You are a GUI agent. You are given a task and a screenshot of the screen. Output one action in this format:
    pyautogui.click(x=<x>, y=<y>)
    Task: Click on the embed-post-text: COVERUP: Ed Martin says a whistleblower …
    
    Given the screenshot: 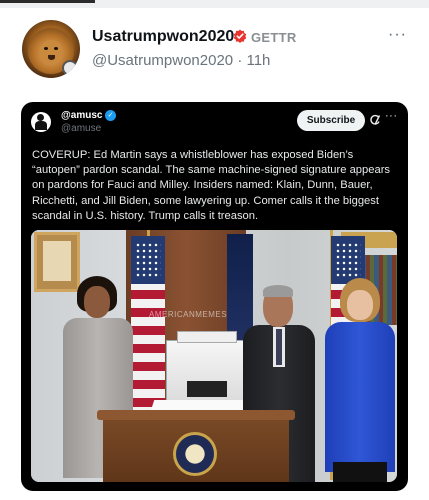 What is the action you would take?
    pyautogui.click(x=211, y=185)
    